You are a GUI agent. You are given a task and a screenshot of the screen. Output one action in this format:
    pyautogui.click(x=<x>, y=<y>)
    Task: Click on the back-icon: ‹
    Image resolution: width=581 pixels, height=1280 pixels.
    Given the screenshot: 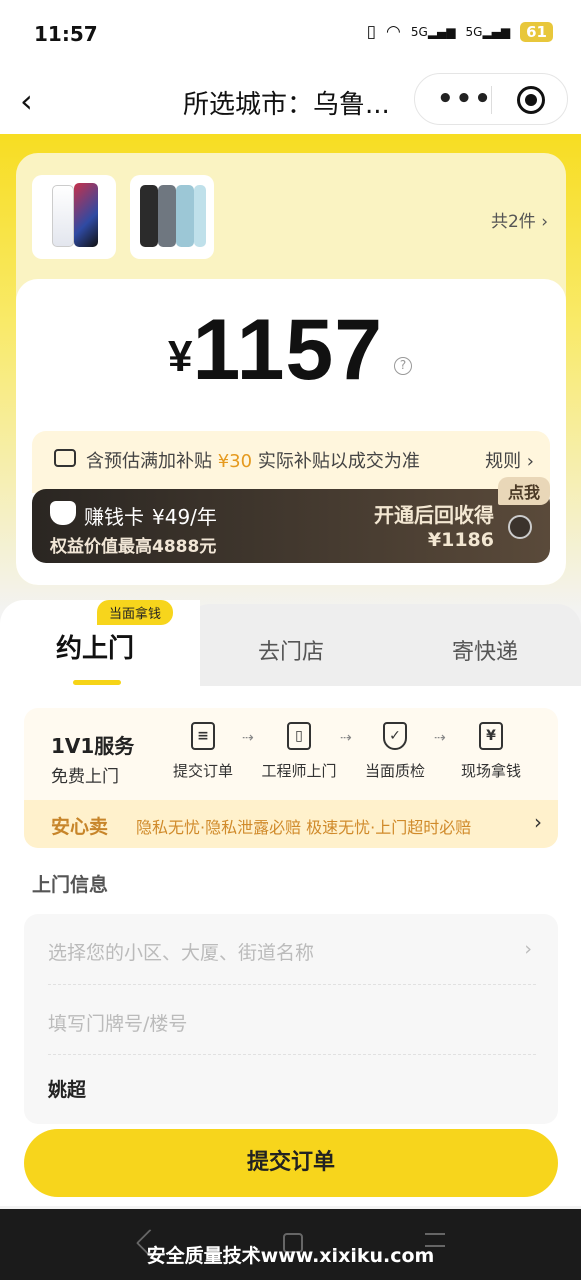 What is the action you would take?
    pyautogui.click(x=26, y=101)
    